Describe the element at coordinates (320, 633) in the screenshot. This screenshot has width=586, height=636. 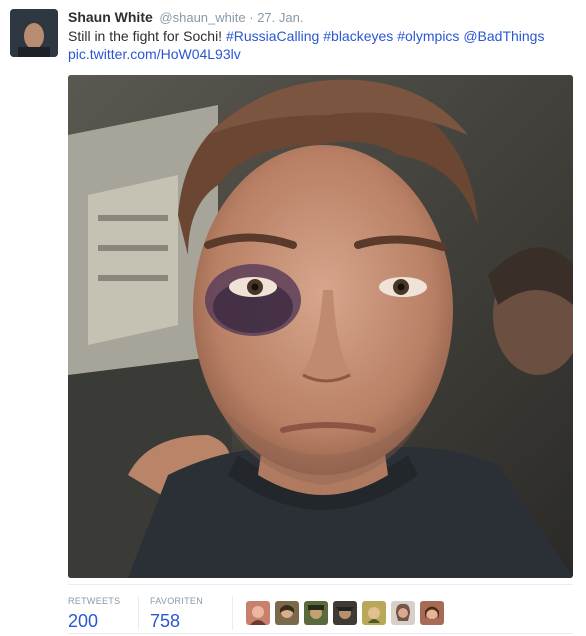
I see `stats-bottom-divider` at that location.